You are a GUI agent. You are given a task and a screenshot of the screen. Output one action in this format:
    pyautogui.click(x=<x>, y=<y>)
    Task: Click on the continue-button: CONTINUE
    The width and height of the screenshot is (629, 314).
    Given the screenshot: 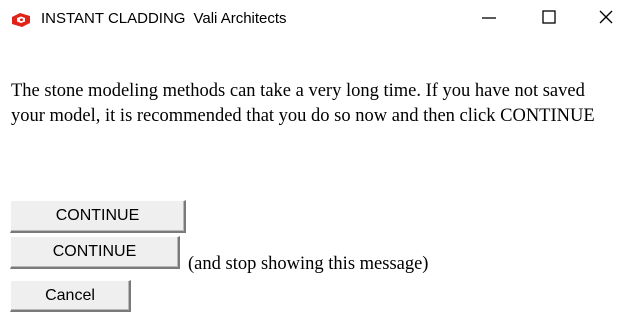 What is the action you would take?
    pyautogui.click(x=98, y=216)
    